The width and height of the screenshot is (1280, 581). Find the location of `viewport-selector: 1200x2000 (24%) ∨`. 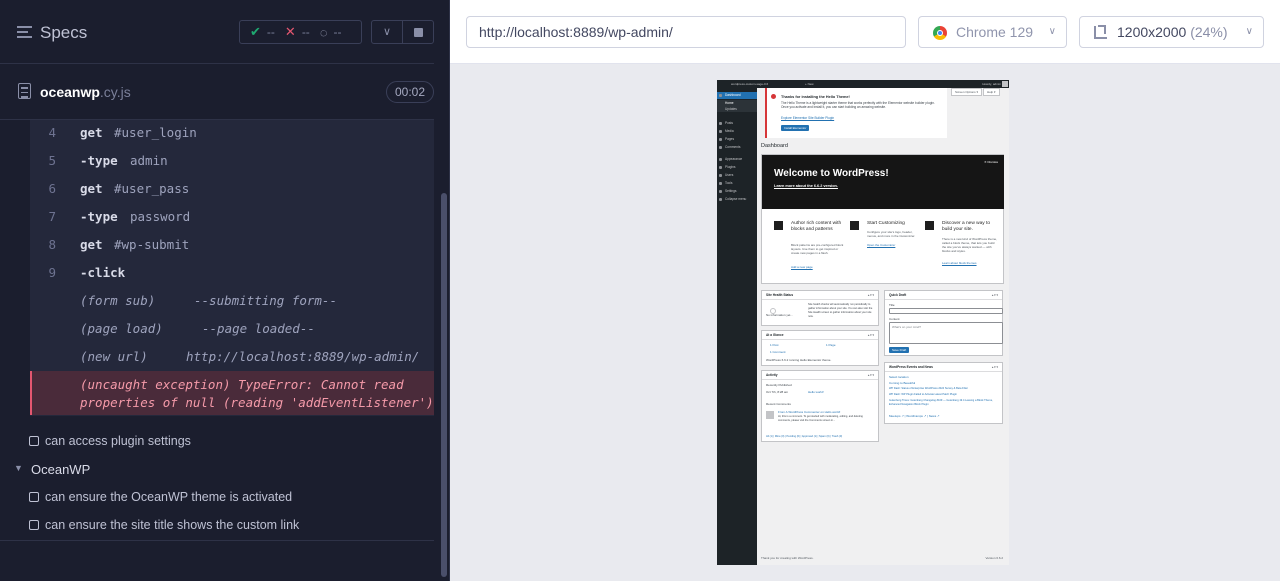

viewport-selector: 1200x2000 (24%) ∨ is located at coordinates (1171, 32).